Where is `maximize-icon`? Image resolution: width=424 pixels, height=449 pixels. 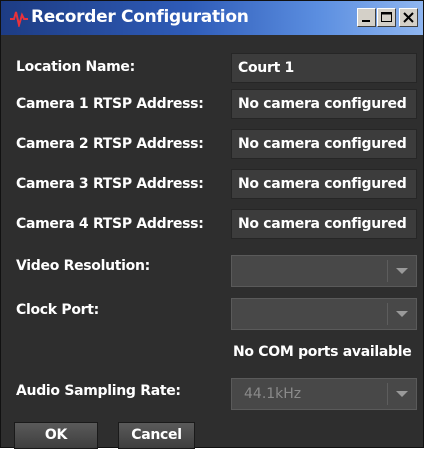 maximize-icon is located at coordinates (386, 17).